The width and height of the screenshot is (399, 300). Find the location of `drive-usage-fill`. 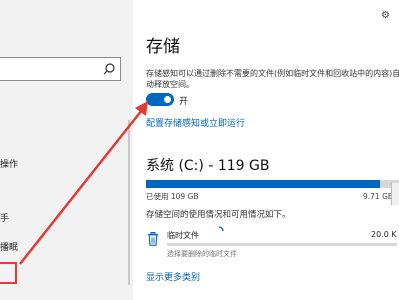

drive-usage-fill is located at coordinates (263, 184).